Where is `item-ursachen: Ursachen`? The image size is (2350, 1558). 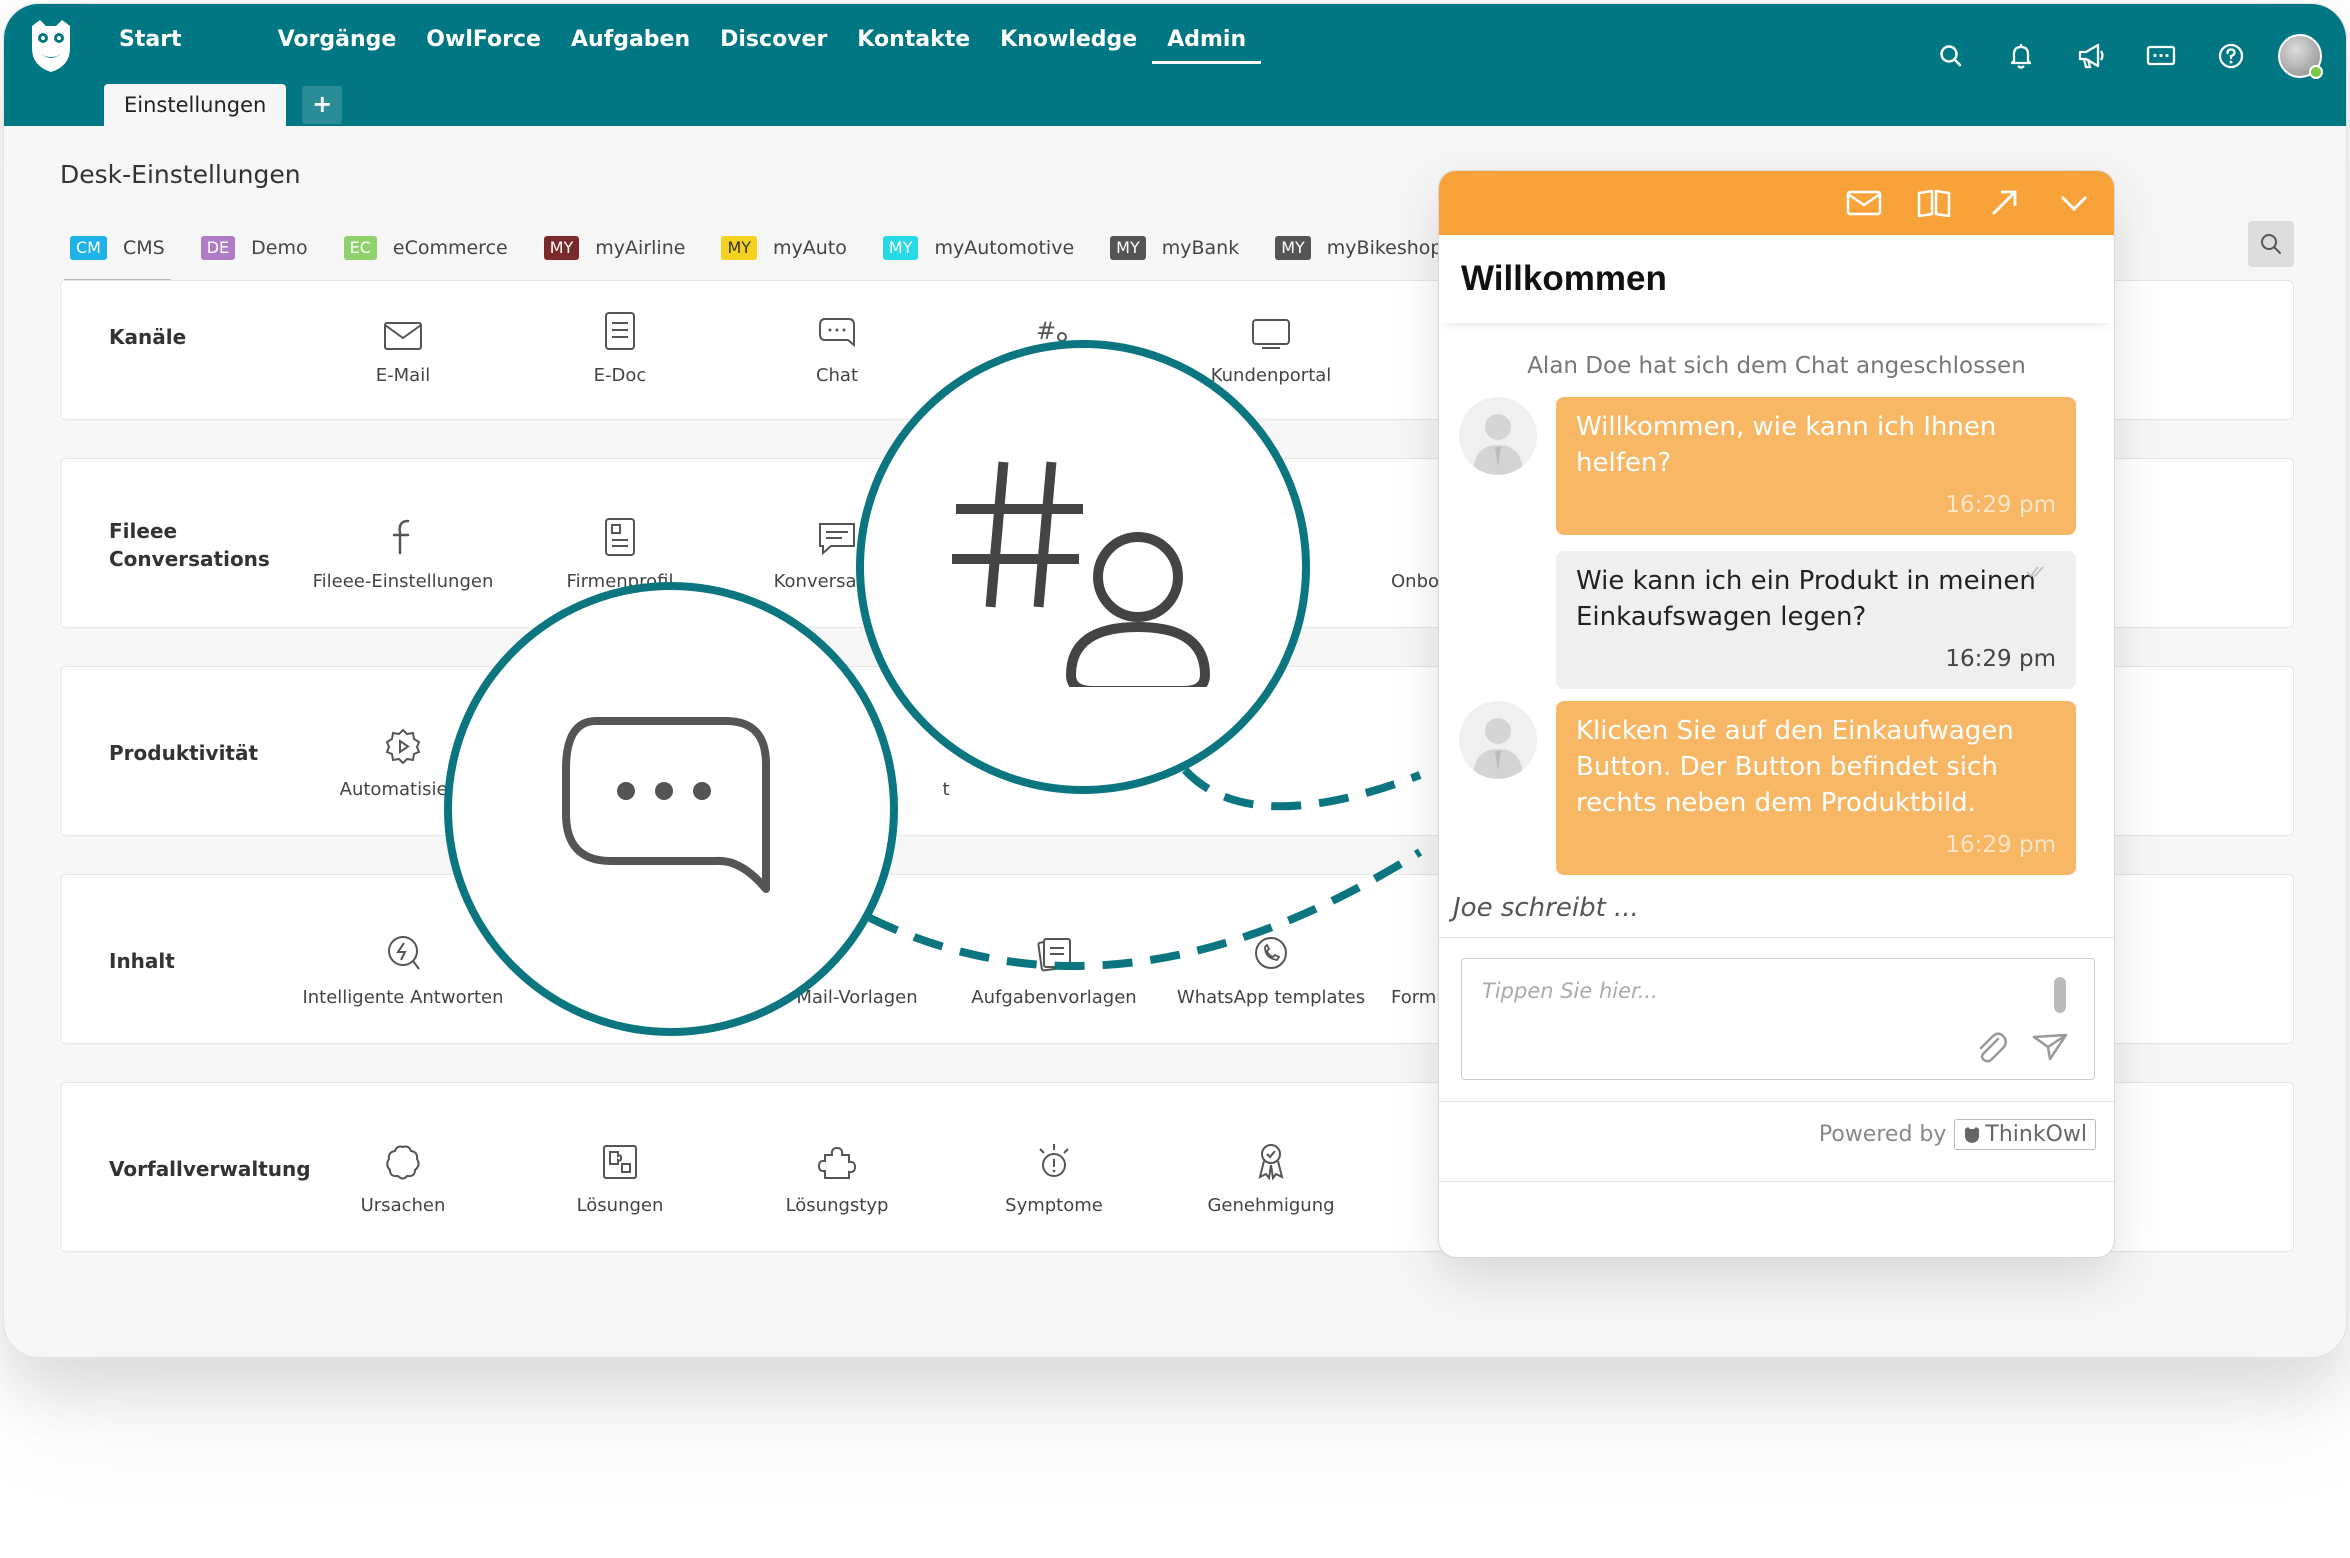
item-ursachen: Ursachen is located at coordinates (403, 1173).